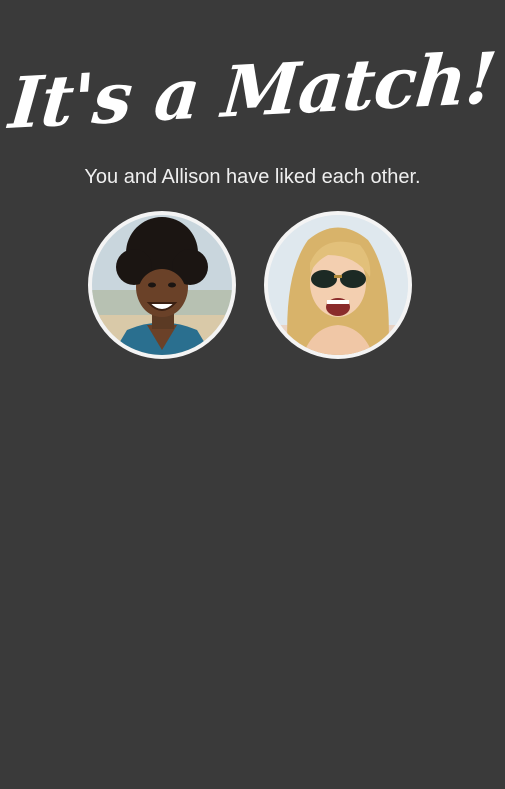 The image size is (505, 789). I want to click on user-avatar, so click(162, 285).